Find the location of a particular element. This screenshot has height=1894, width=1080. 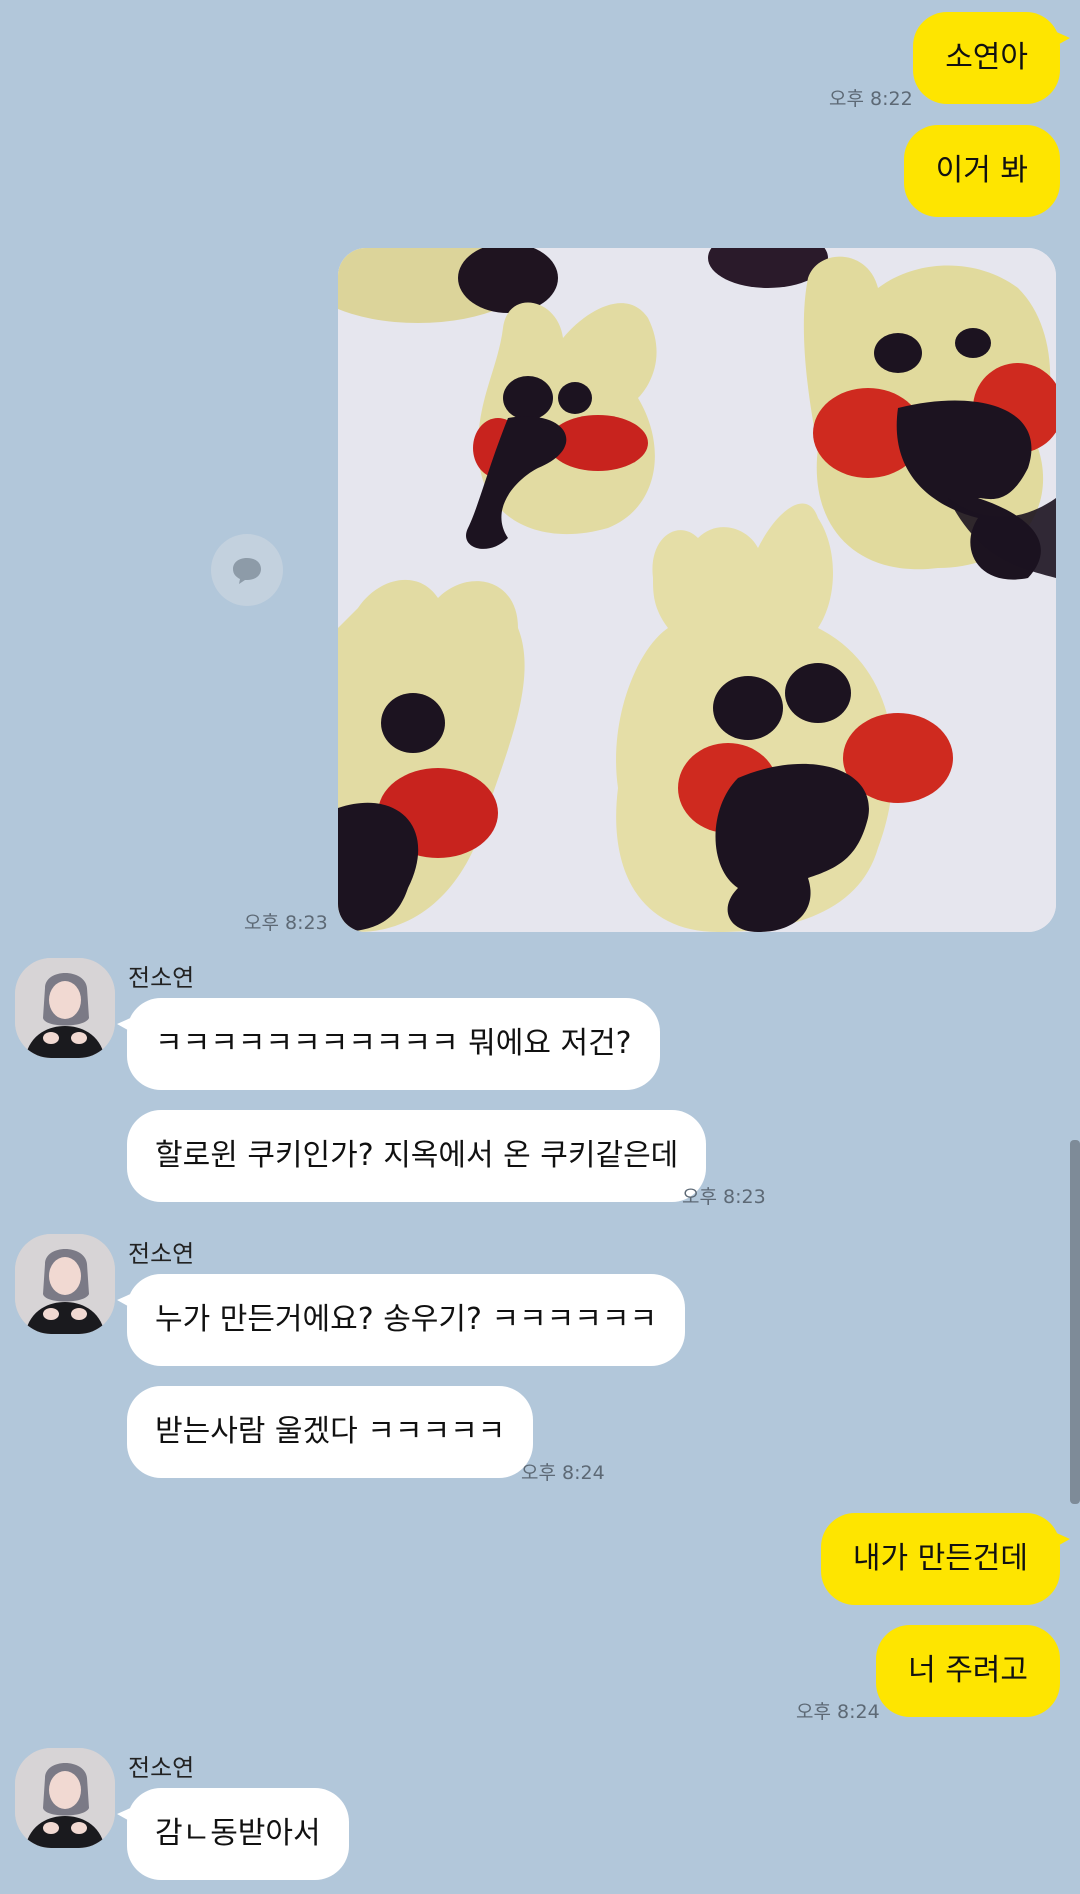

my-message-bubble: 이거 봐 is located at coordinates (981, 171).